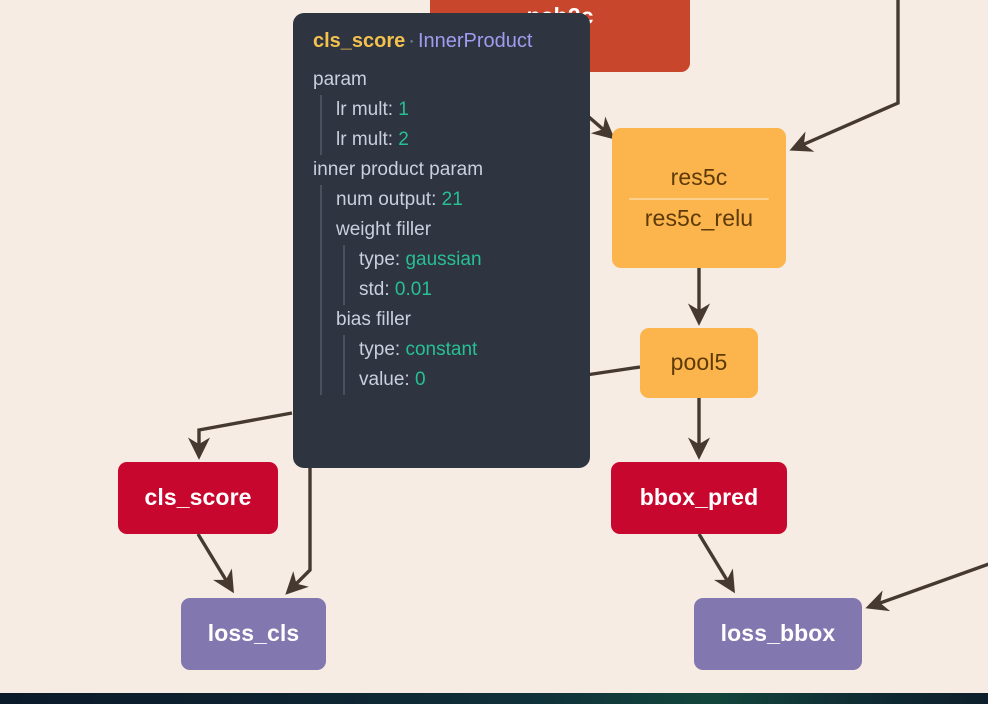 This screenshot has width=988, height=704. What do you see at coordinates (413, 289) in the screenshot?
I see `tooltip-row-value: 0.01` at bounding box center [413, 289].